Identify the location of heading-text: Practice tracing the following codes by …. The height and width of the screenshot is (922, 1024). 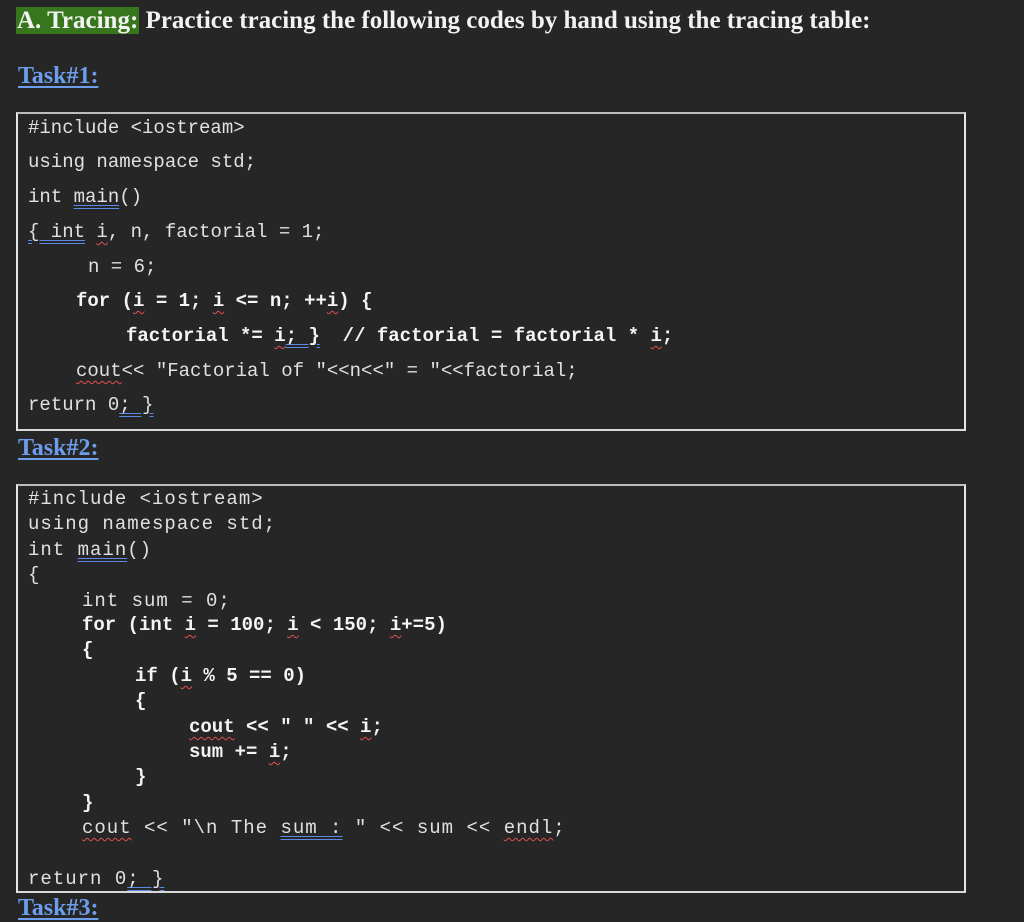
(505, 20).